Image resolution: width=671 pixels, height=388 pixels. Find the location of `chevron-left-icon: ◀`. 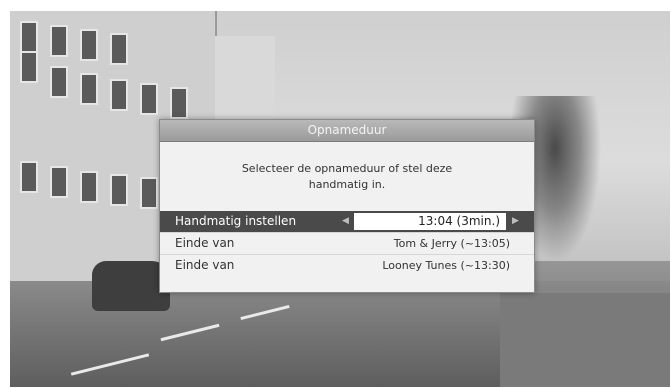

chevron-left-icon: ◀ is located at coordinates (345, 221).